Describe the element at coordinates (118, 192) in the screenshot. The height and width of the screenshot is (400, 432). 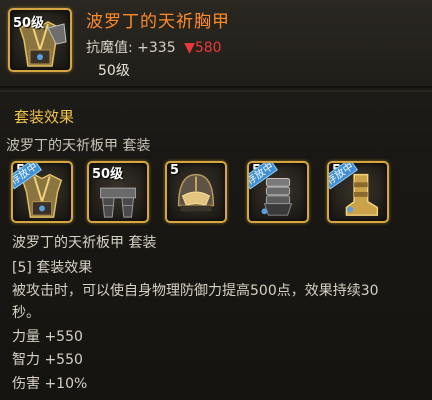
I see `set-piece-slot: 50级` at that location.